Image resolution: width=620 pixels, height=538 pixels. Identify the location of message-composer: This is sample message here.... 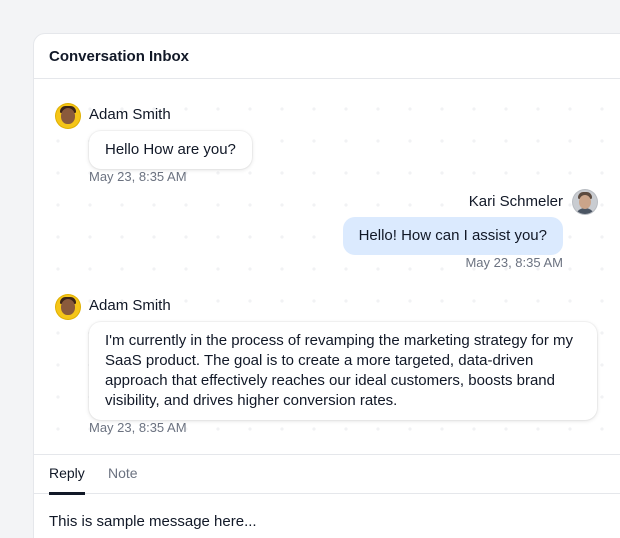
(327, 516).